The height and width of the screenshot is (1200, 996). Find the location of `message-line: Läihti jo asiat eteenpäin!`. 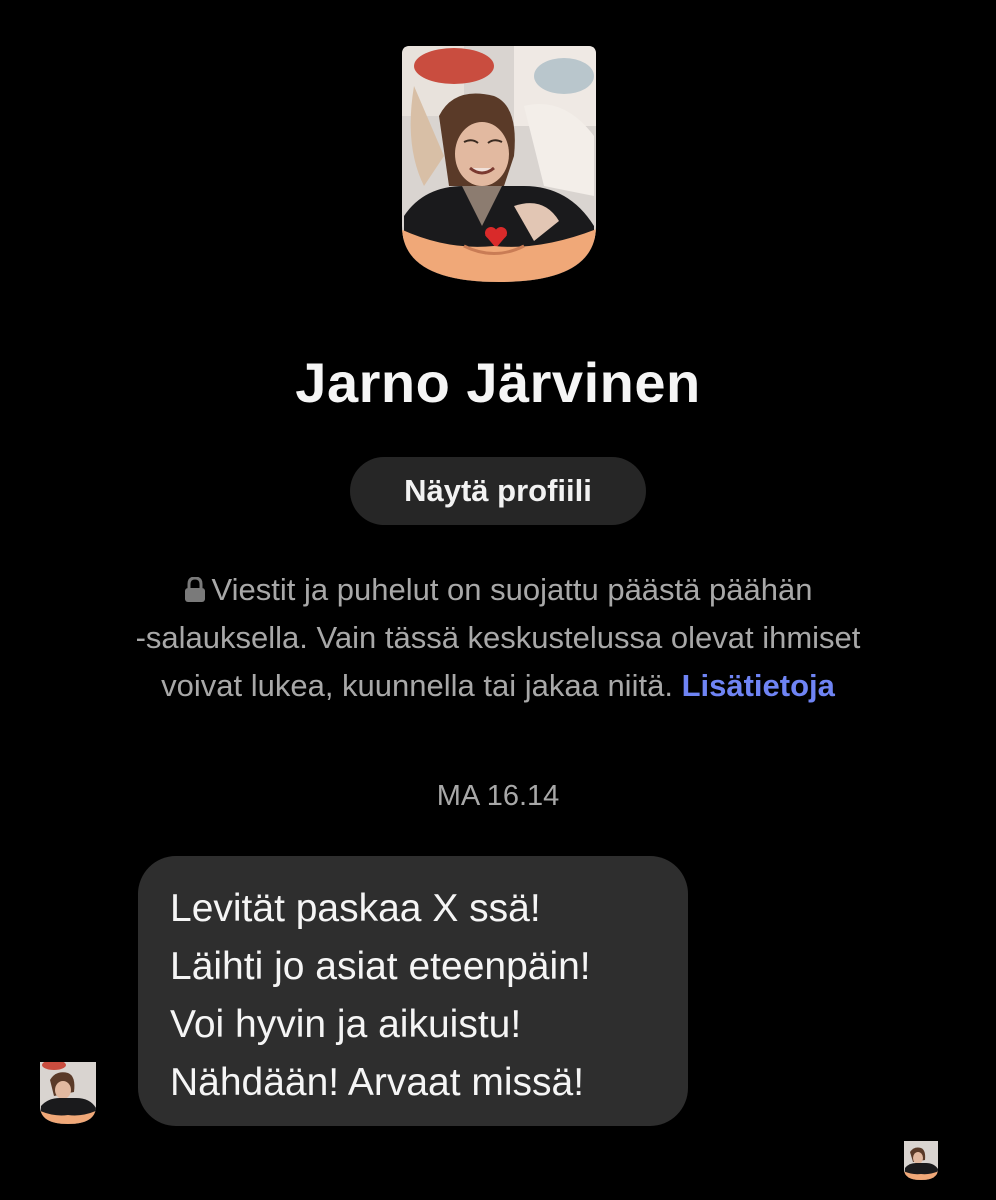

message-line: Läihti jo asiat eteenpäin! is located at coordinates (380, 966).